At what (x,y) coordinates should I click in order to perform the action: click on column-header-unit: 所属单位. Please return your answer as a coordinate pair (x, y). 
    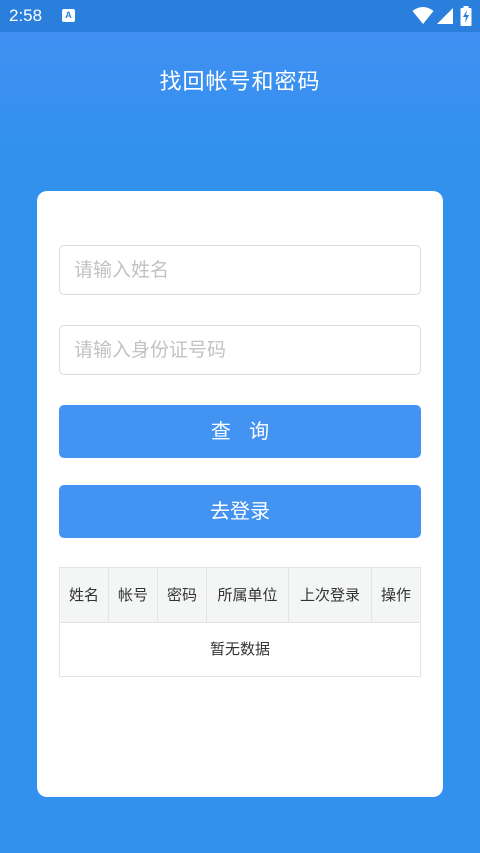
    Looking at the image, I should click on (248, 595).